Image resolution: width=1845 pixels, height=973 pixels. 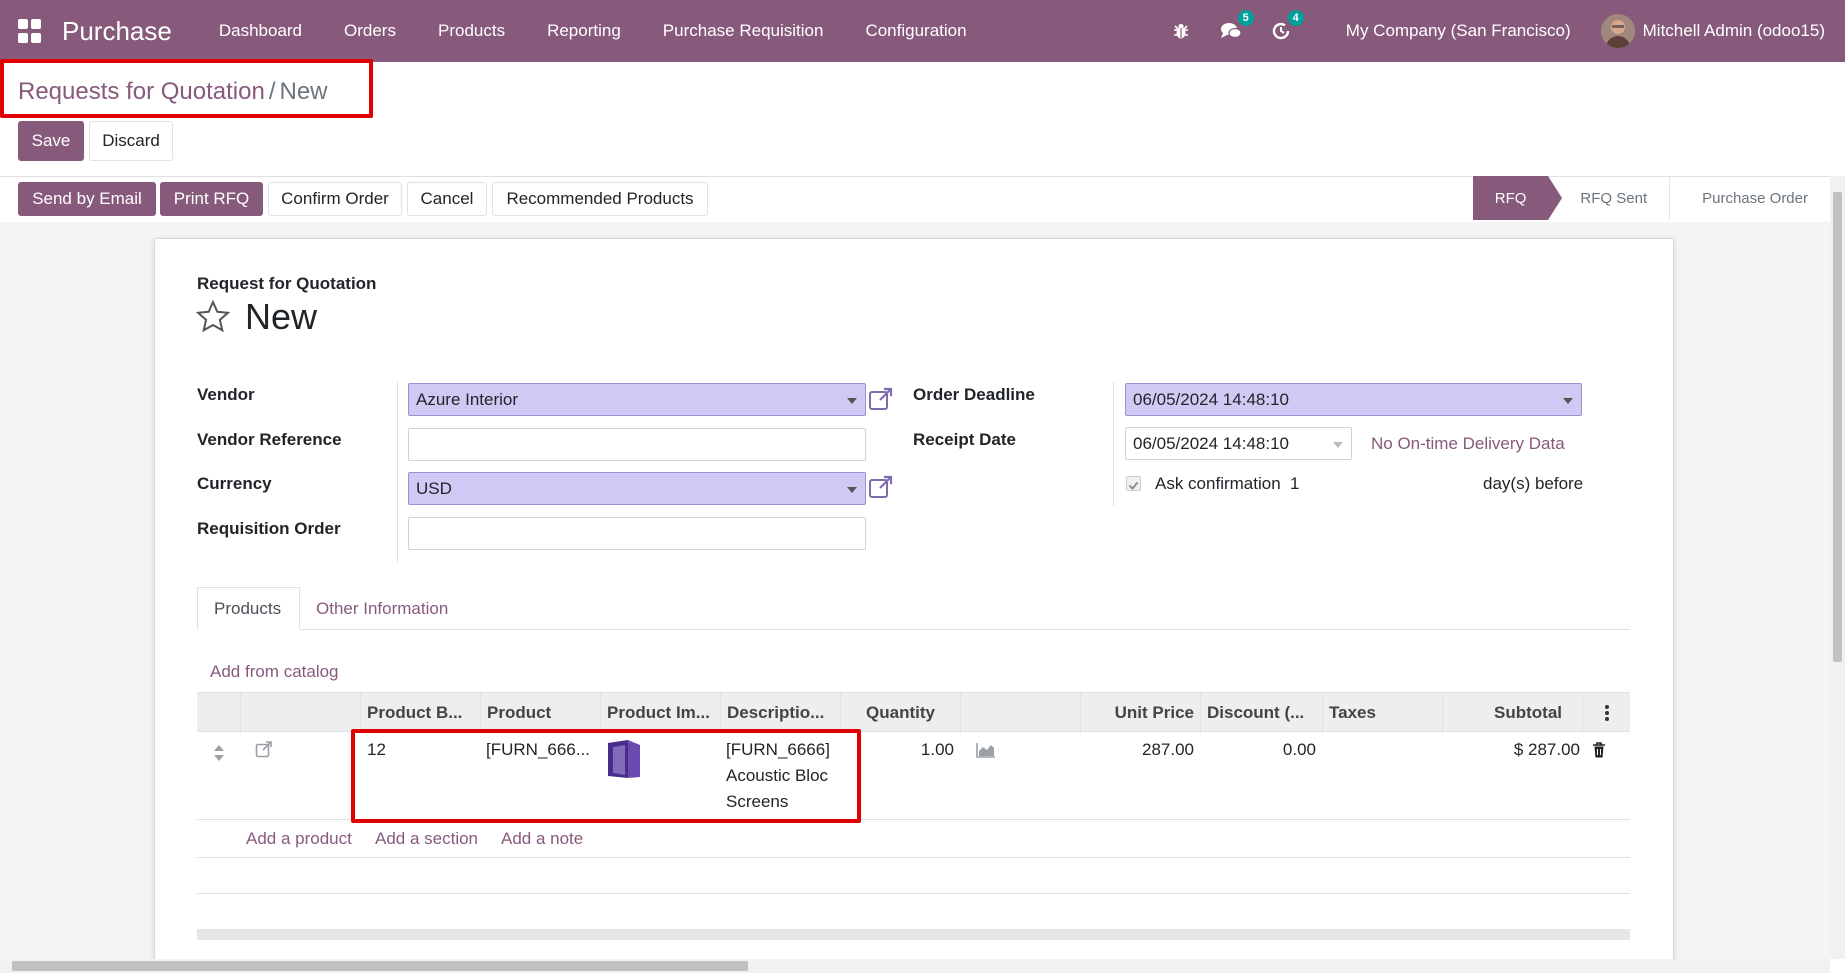 What do you see at coordinates (637, 488) in the screenshot?
I see `currency-field: USD` at bounding box center [637, 488].